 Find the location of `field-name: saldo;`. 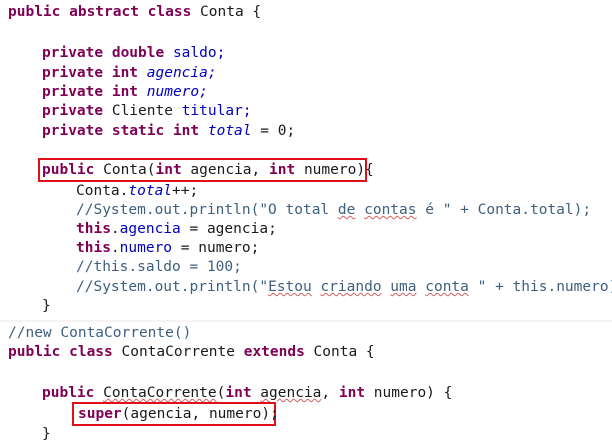

field-name: saldo; is located at coordinates (195, 53).